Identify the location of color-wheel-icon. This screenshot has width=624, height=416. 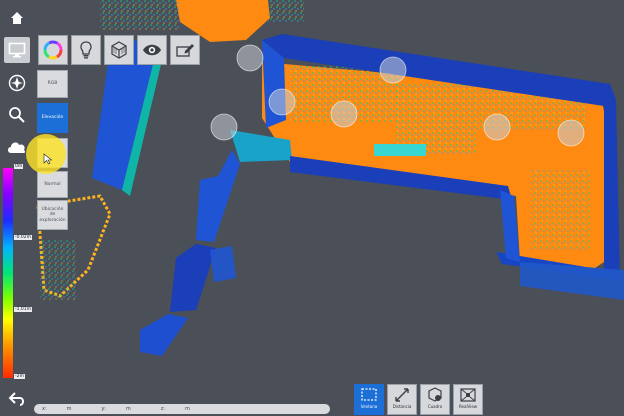
(53, 50).